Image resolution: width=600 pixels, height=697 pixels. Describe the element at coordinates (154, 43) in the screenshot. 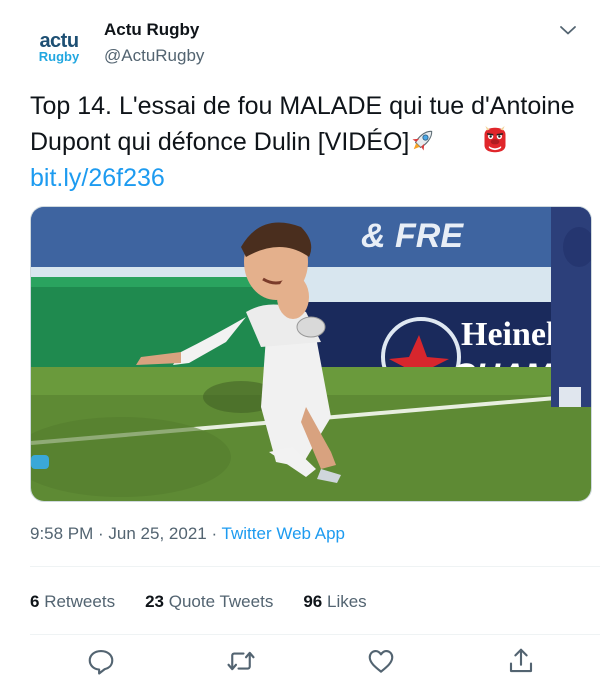

I see `author-names: Actu Rugby @ActuRugby` at that location.